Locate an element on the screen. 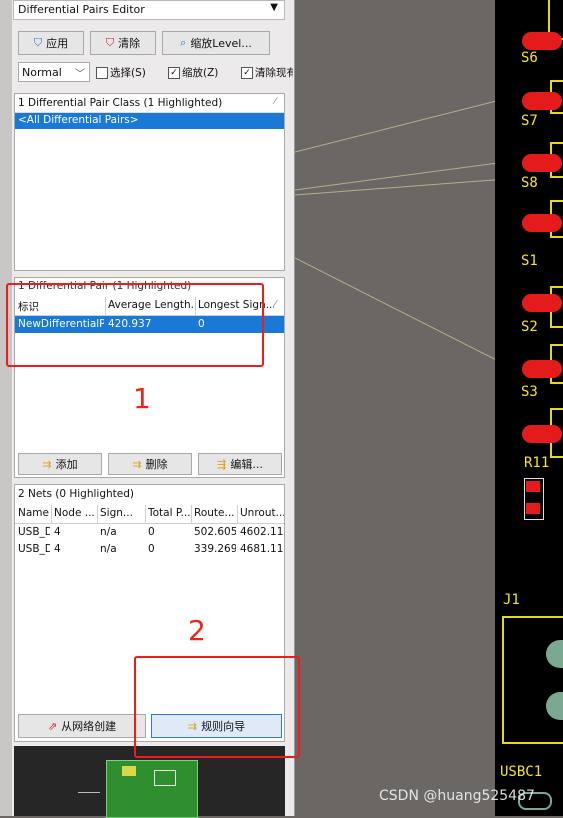  apply-button: ⛉ 应用 is located at coordinates (51, 43).